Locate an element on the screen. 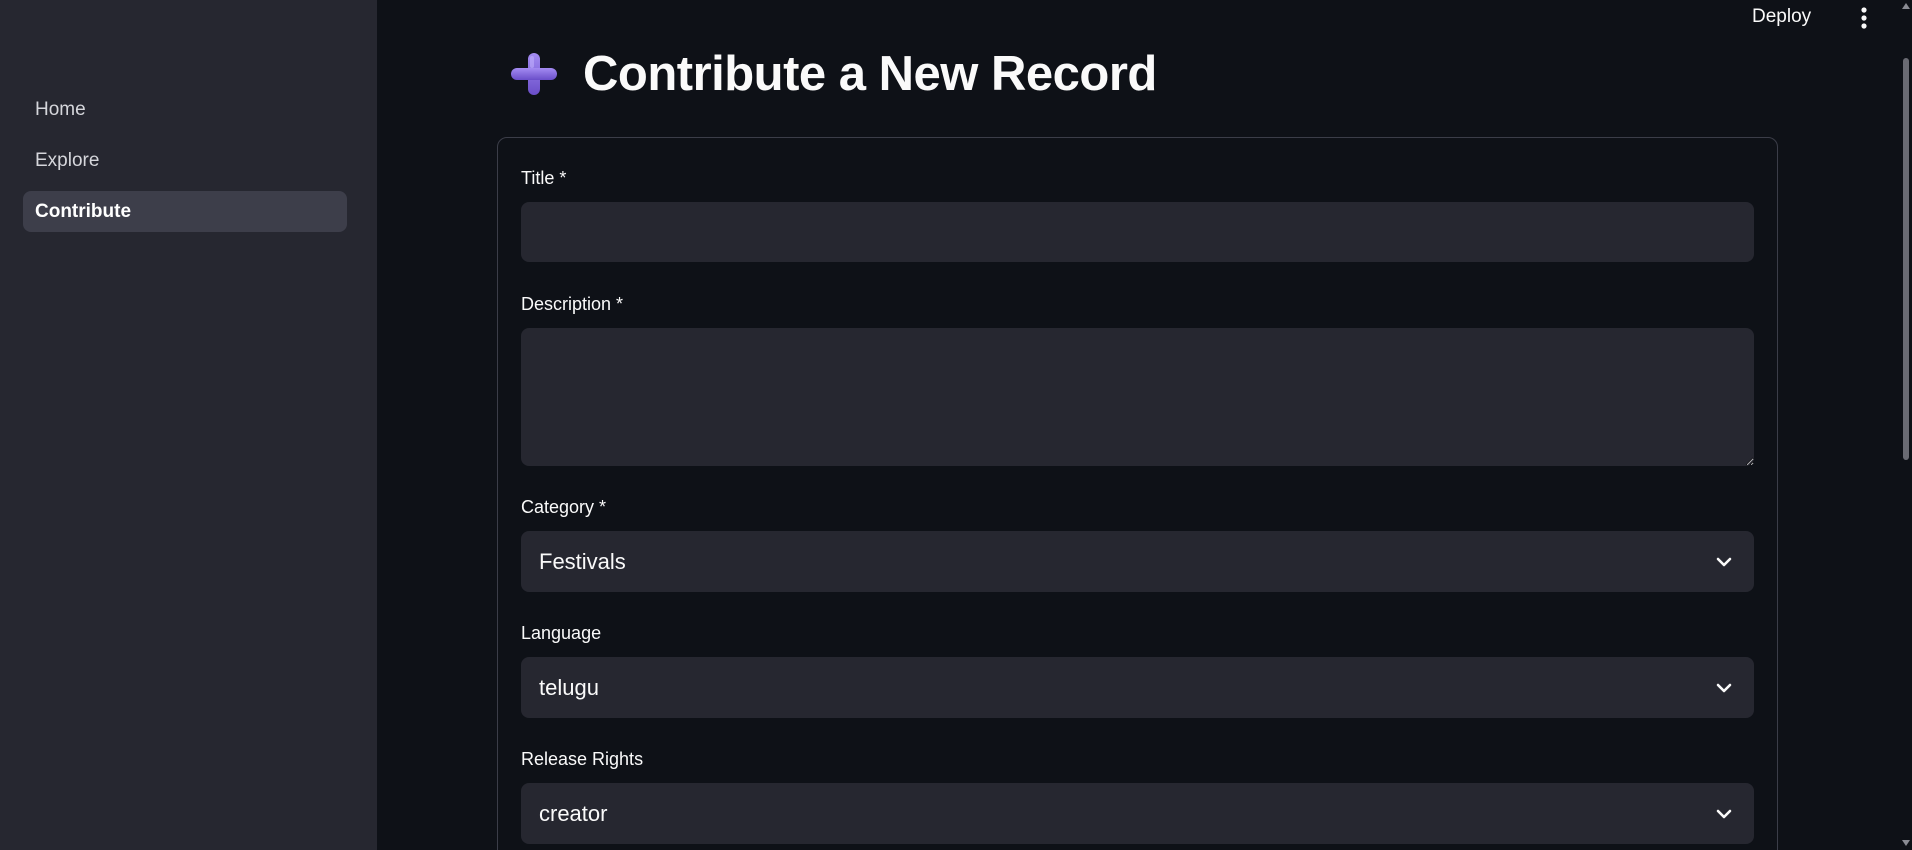 Image resolution: width=1912 pixels, height=850 pixels. title-label: Title * is located at coordinates (544, 178).